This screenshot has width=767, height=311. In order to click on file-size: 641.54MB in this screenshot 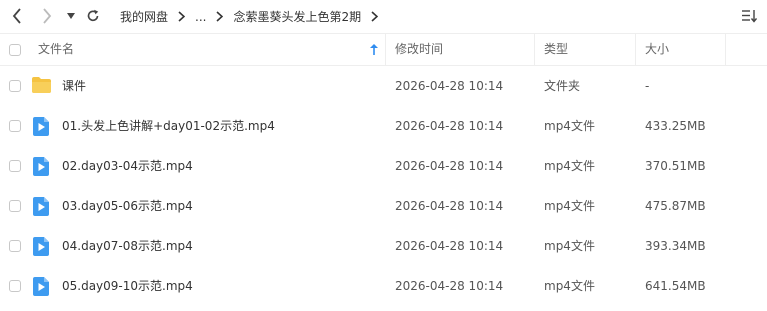, I will do `click(675, 286)`.